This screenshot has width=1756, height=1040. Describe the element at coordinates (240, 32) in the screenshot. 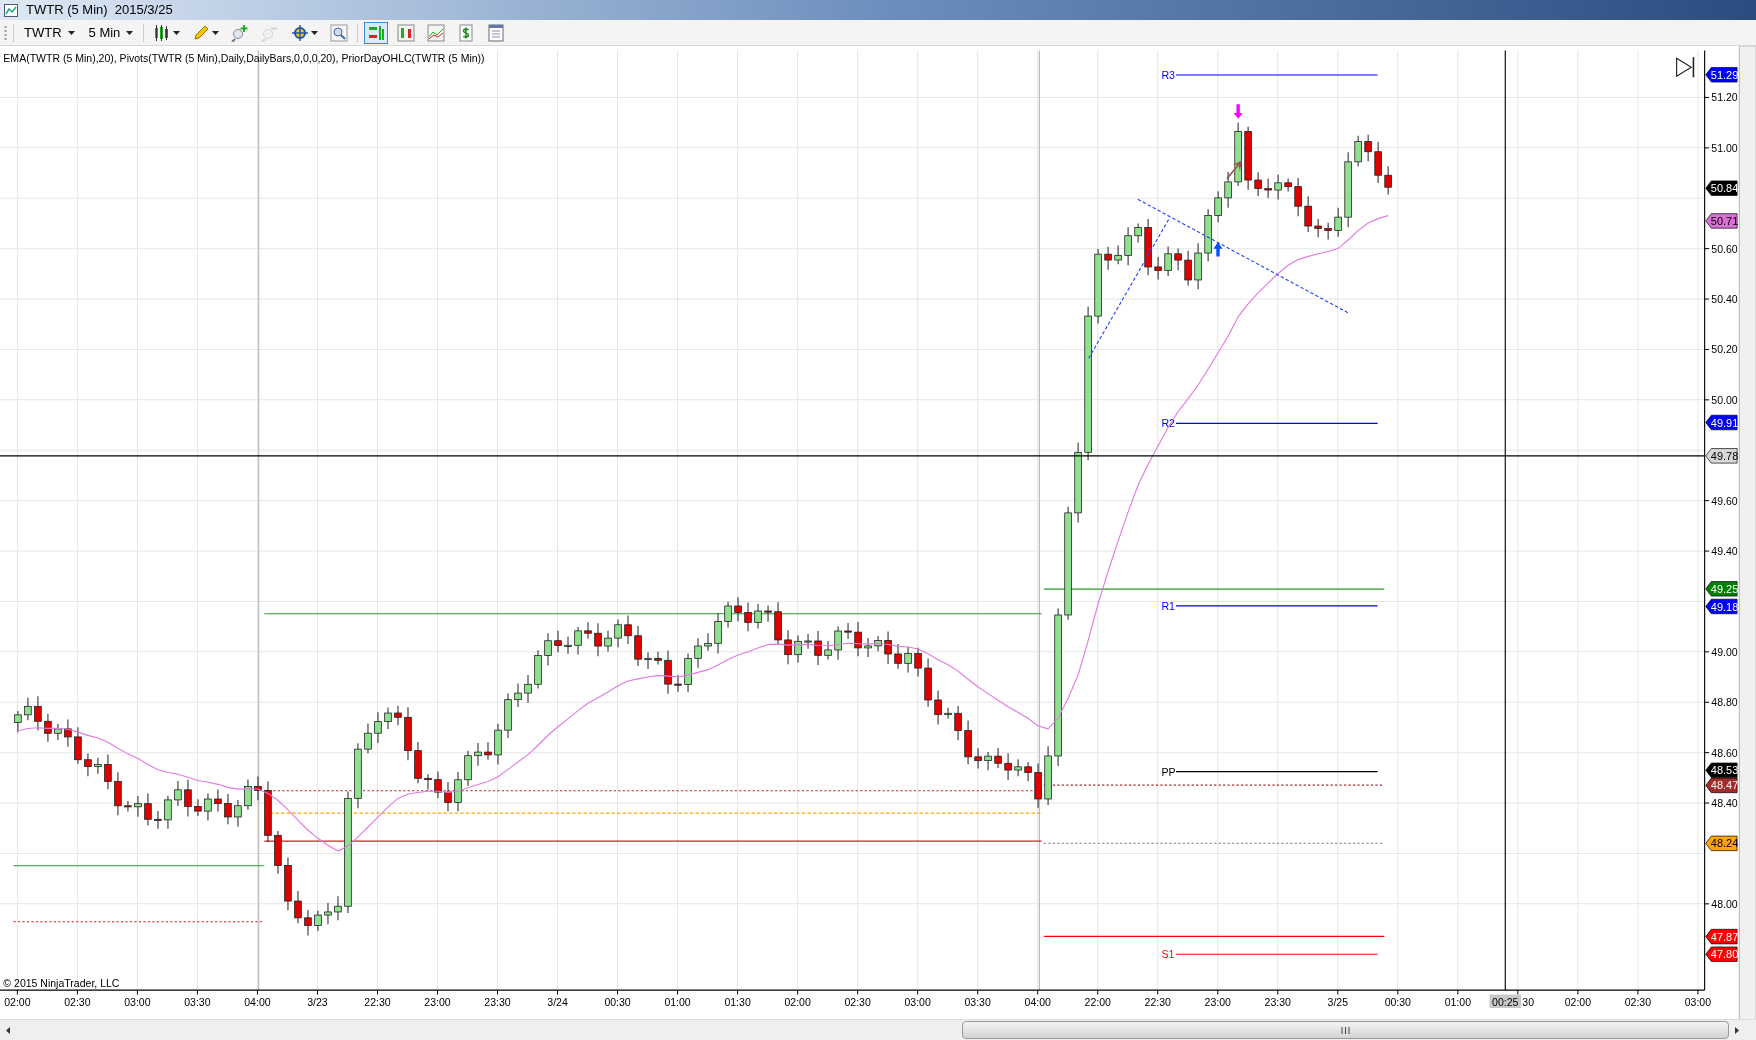

I see `zoom-in-icon` at that location.